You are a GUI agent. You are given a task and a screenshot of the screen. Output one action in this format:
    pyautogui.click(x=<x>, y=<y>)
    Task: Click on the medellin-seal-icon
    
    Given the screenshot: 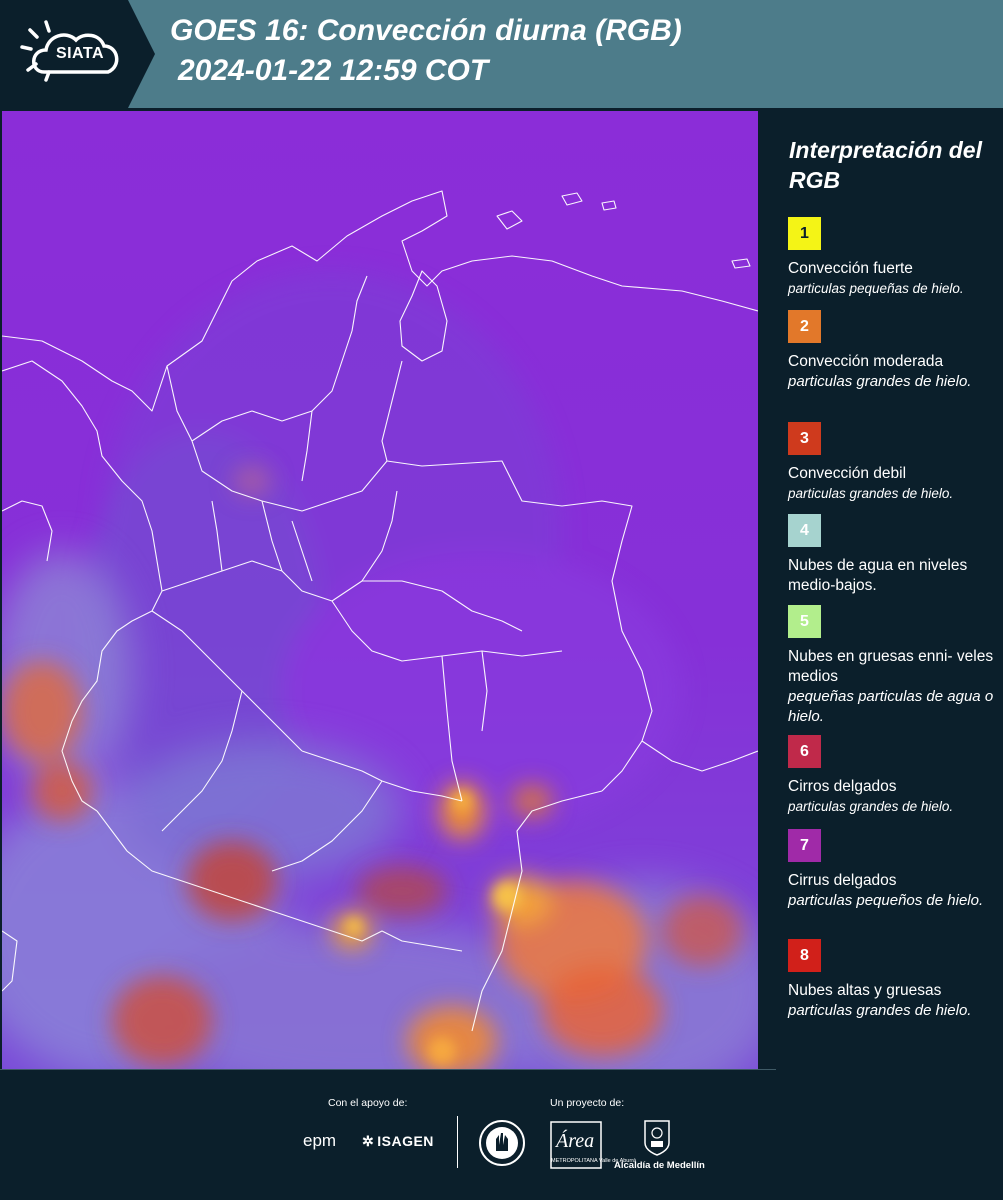 What is the action you would take?
    pyautogui.click(x=502, y=1143)
    